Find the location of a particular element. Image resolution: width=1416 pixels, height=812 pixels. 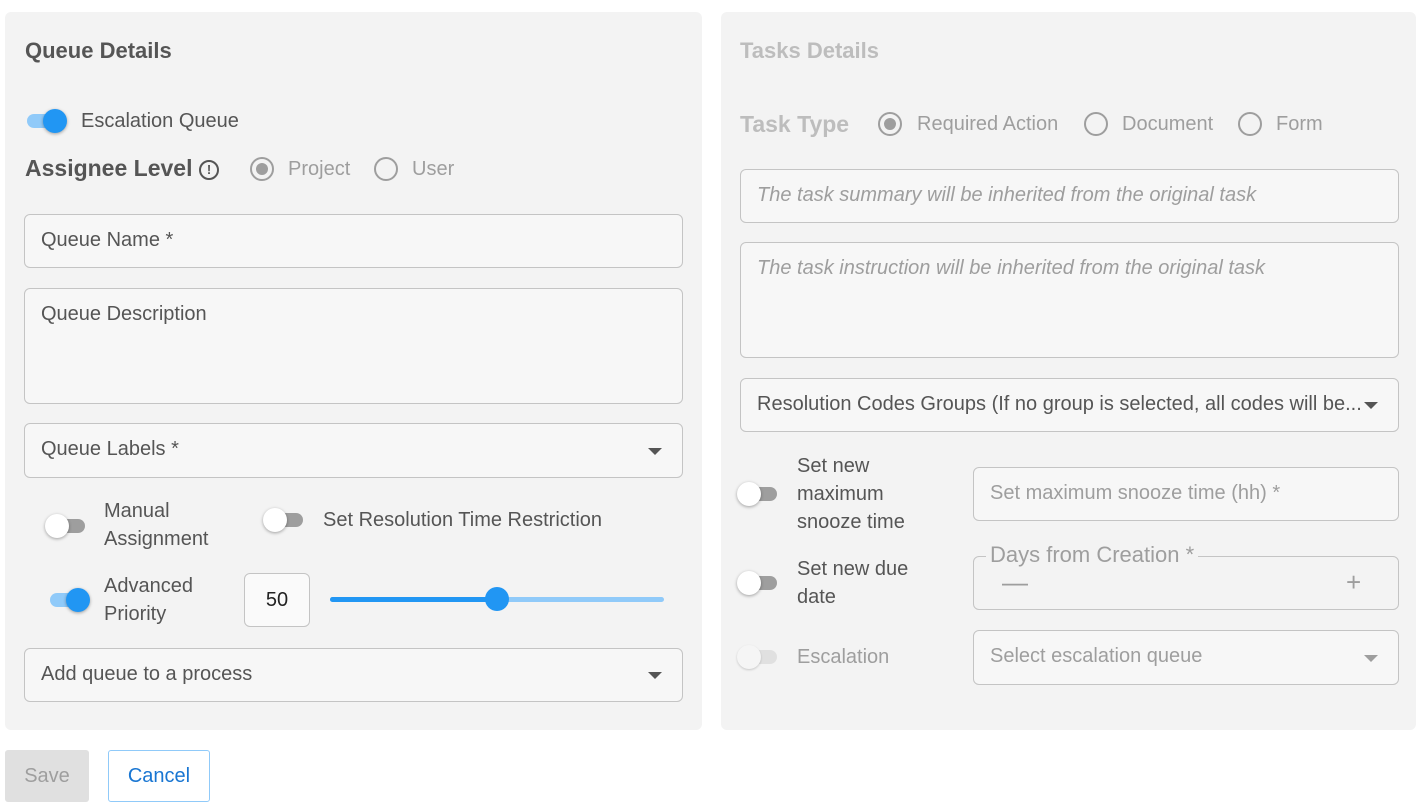

cancel-button: Cancel is located at coordinates (159, 776).